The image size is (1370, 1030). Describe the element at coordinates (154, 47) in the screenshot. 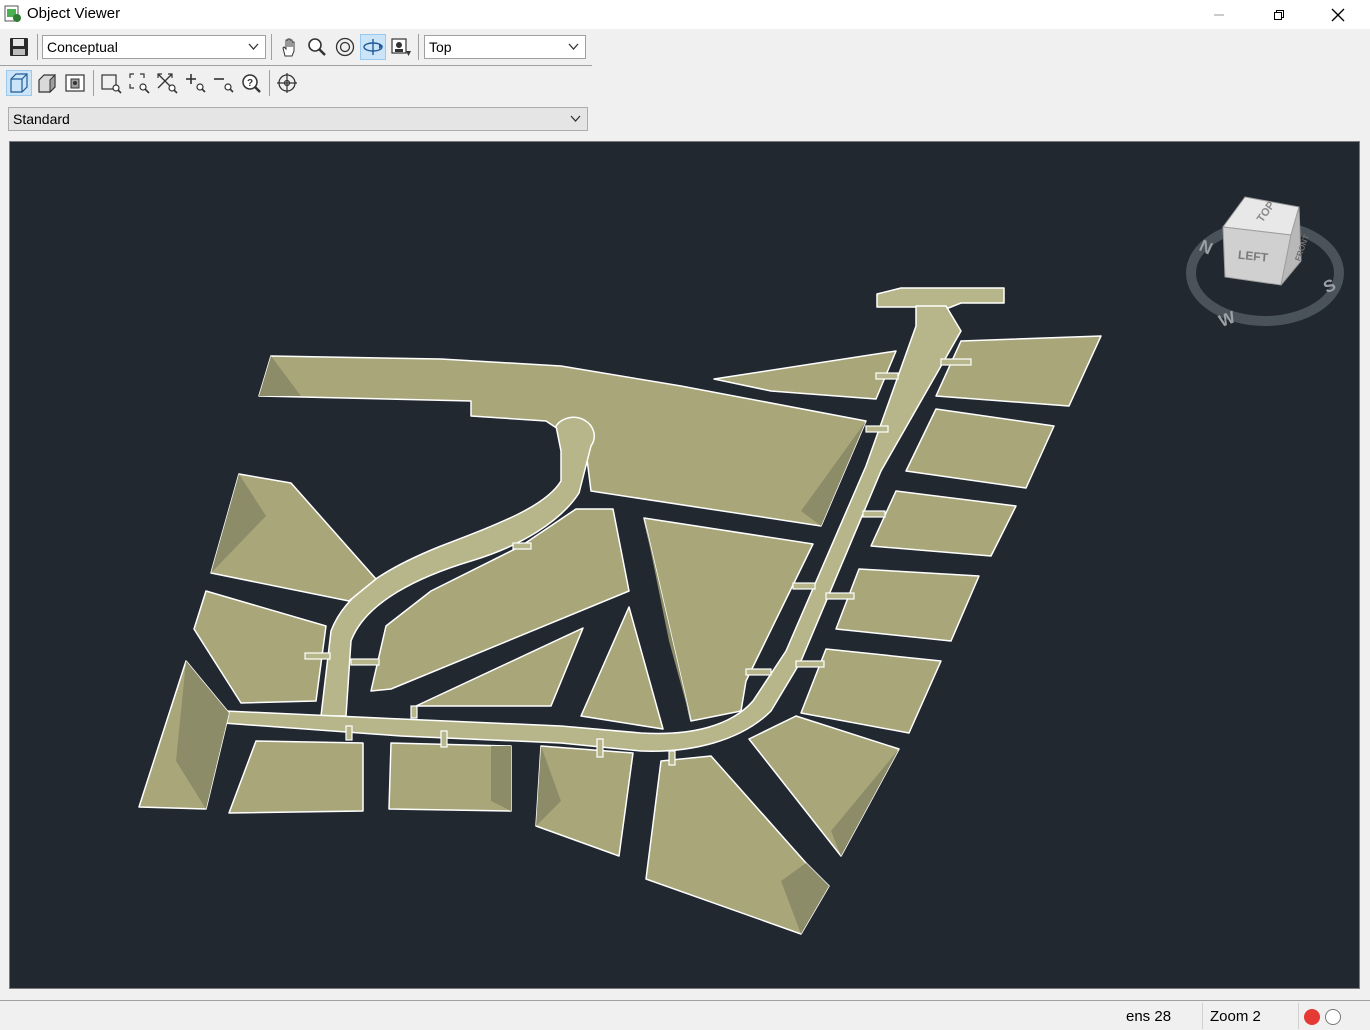

I see `visual-style-select: Conceptual` at that location.